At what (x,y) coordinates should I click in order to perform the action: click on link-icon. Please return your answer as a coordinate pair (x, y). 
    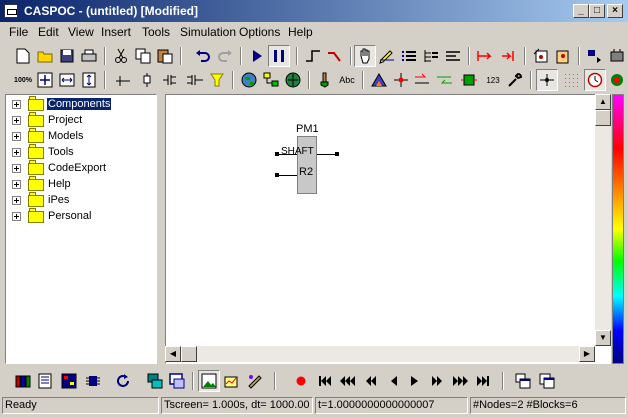
    Looking at the image, I should click on (509, 56).